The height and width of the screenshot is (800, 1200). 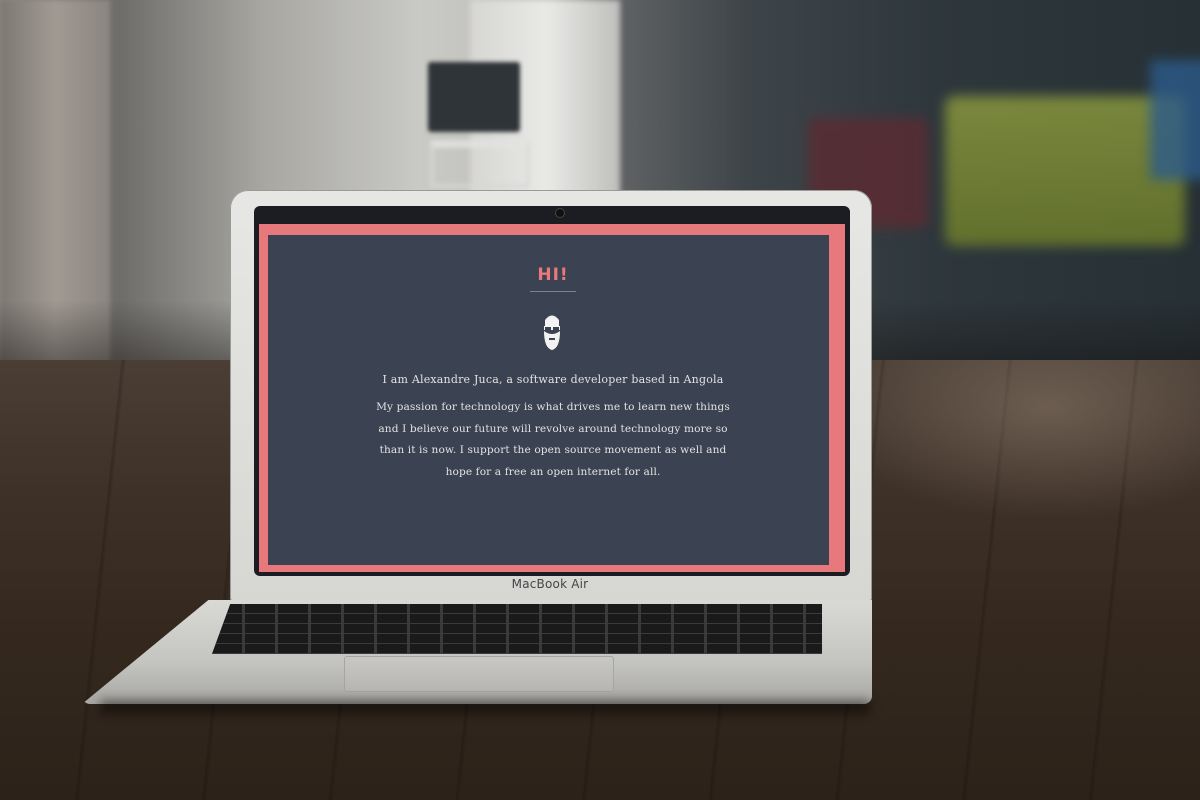 What do you see at coordinates (550, 584) in the screenshot?
I see `laptop-brand-label: MacBook Air` at bounding box center [550, 584].